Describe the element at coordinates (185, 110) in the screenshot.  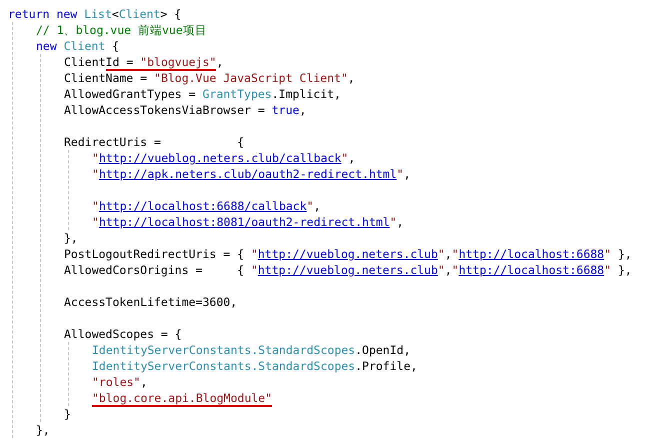
I see `code-line: AllowAccessTokensViaBrowser = true,` at that location.